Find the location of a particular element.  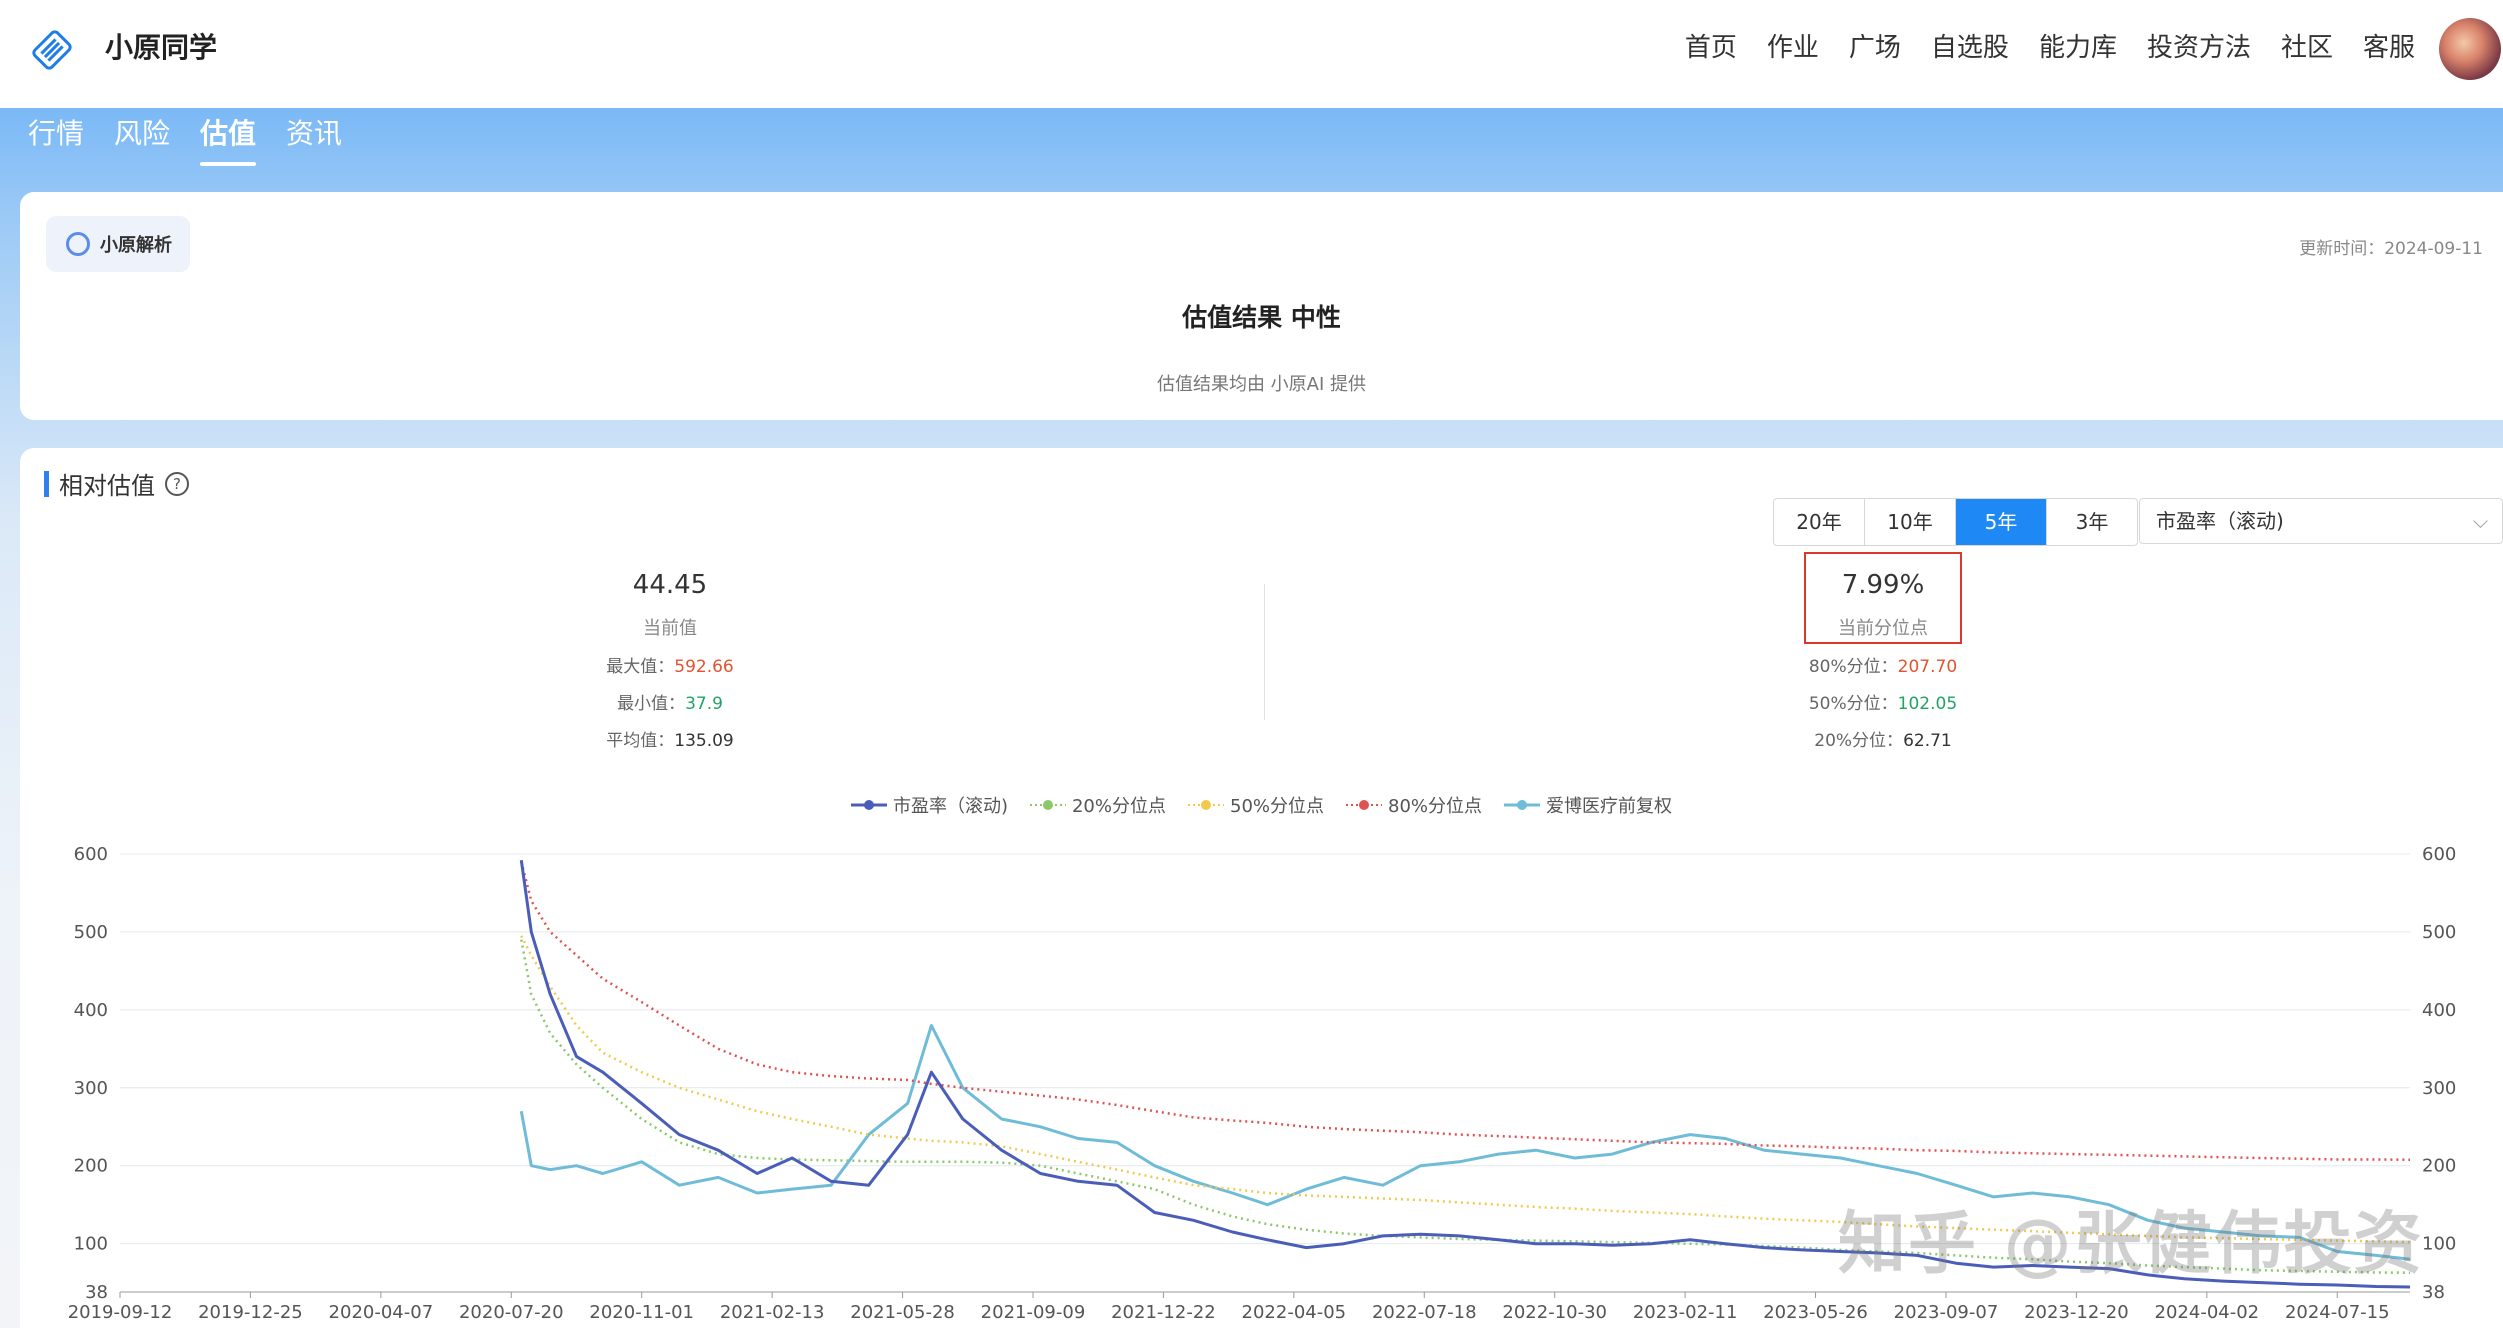

y-tick-label-left: 300 is located at coordinates (91, 1088).